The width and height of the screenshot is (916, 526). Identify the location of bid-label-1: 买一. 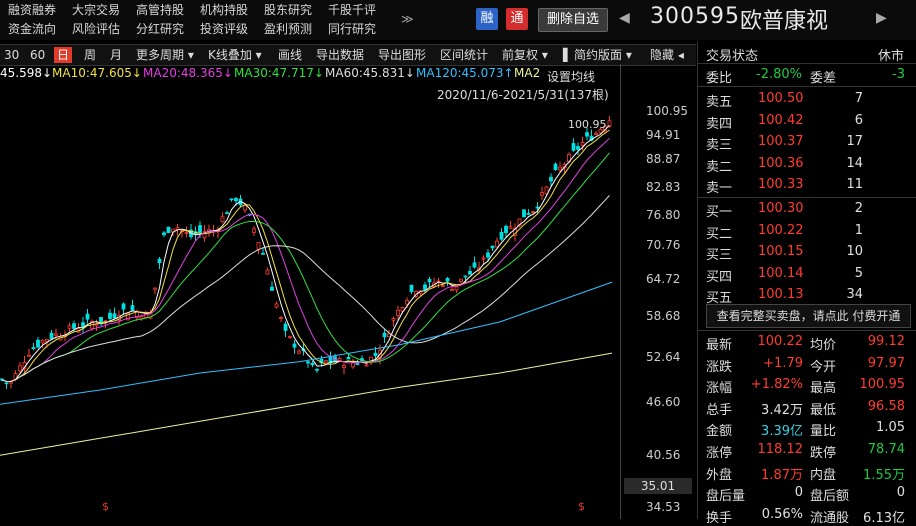
(719, 212).